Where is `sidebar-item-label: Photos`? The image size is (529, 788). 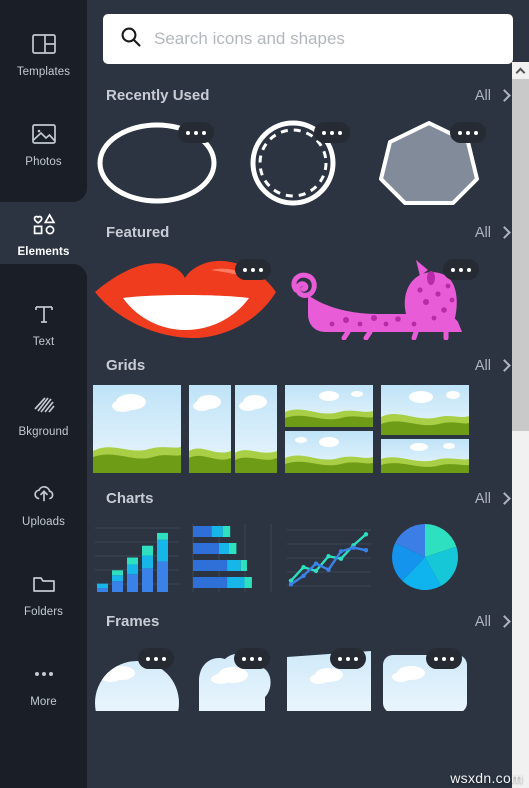
sidebar-item-label: Photos is located at coordinates (43, 161).